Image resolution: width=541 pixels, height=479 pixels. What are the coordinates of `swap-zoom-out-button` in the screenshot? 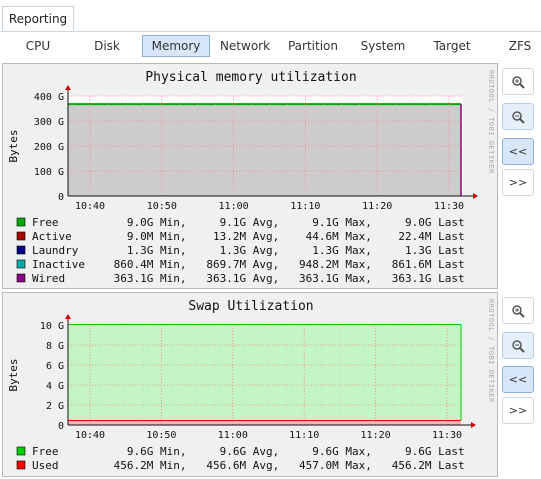 It's located at (518, 345).